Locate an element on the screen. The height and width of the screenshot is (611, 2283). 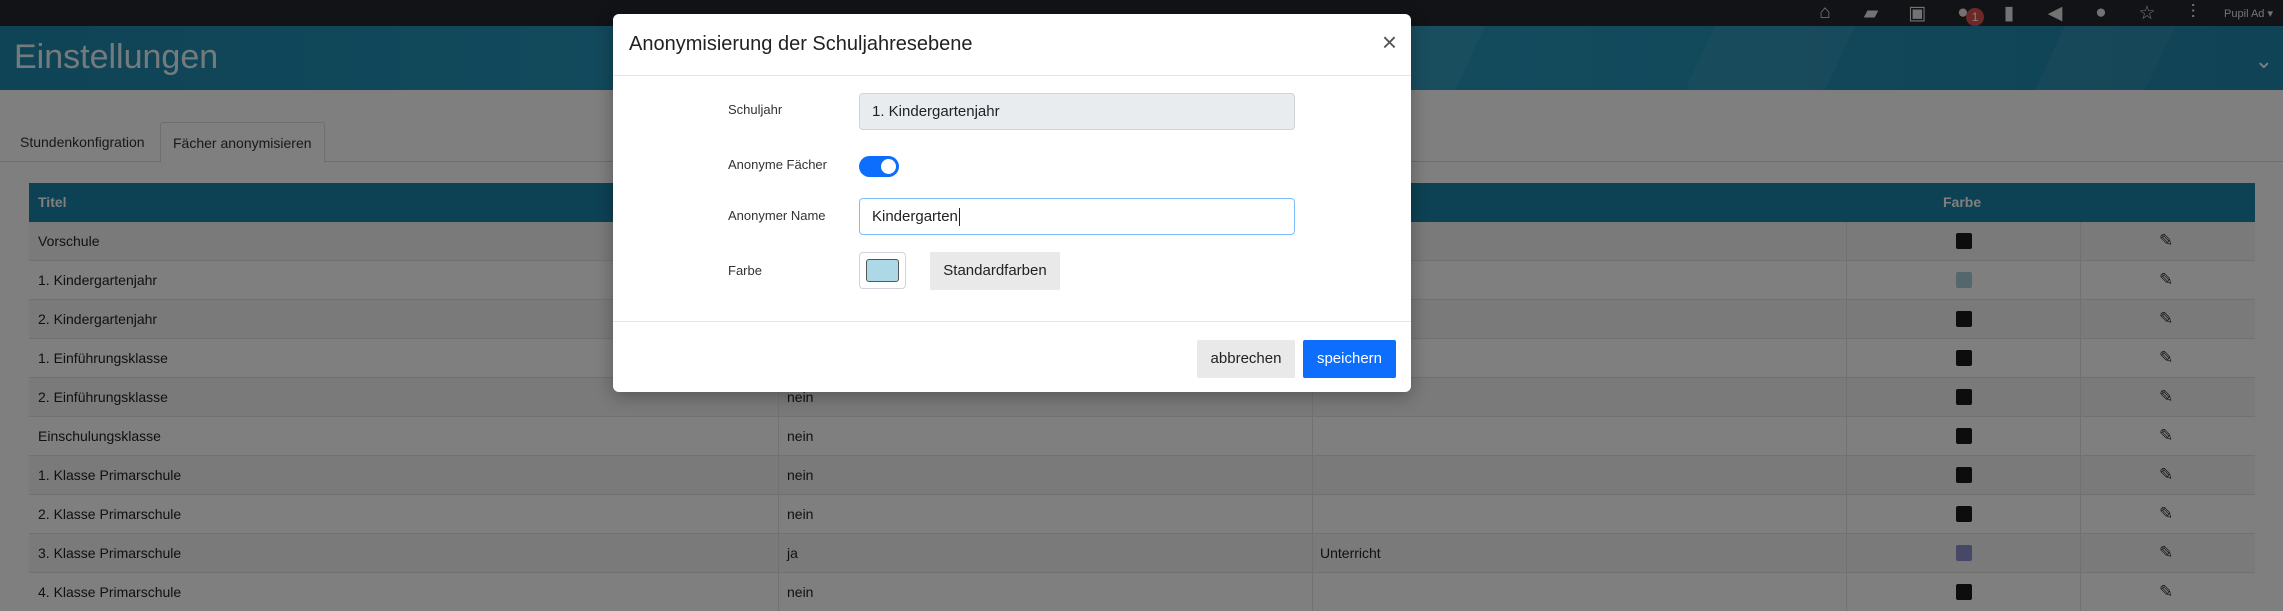
text-caret is located at coordinates (959, 217).